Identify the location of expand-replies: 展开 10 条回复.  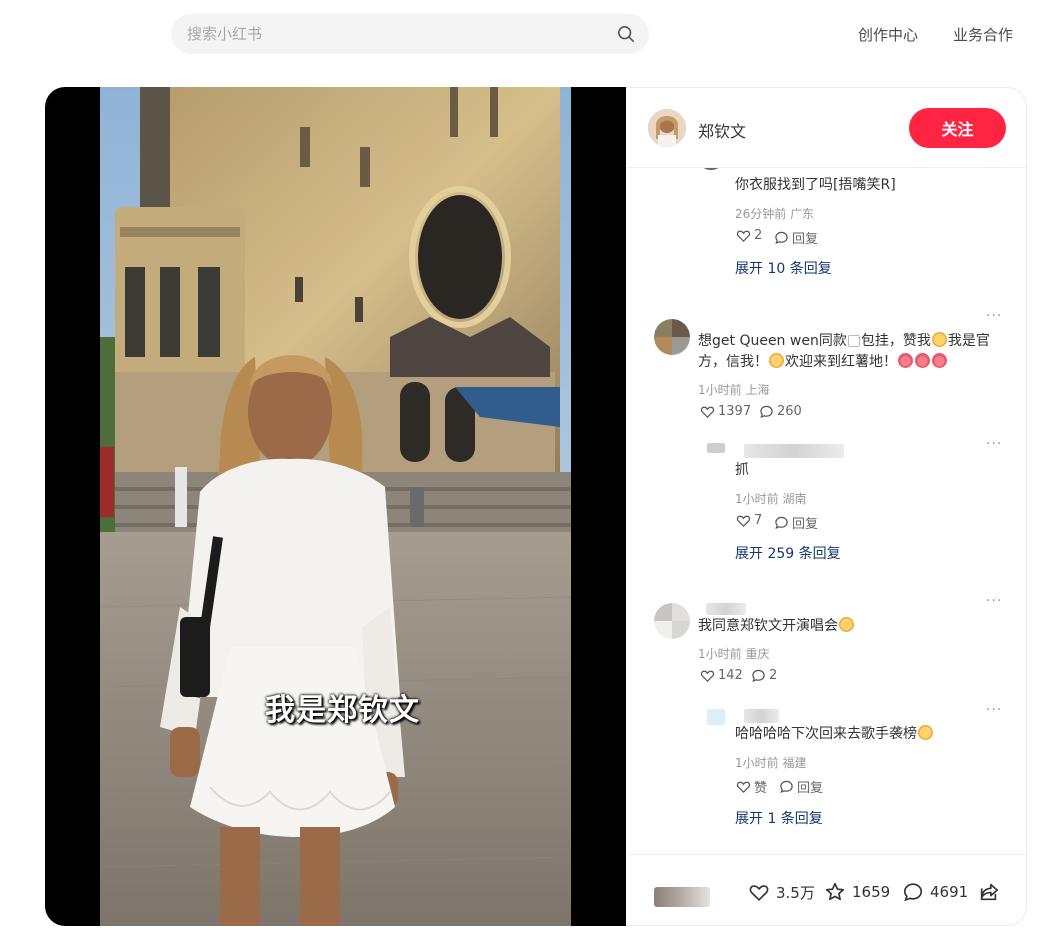
(783, 268).